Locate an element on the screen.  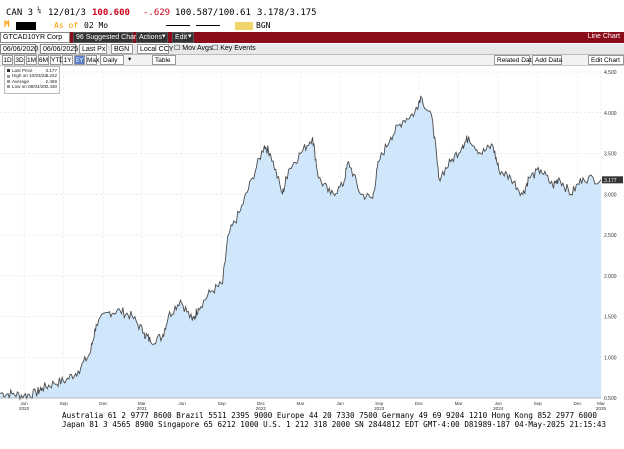
period-tab: 6M is located at coordinates (43, 60).